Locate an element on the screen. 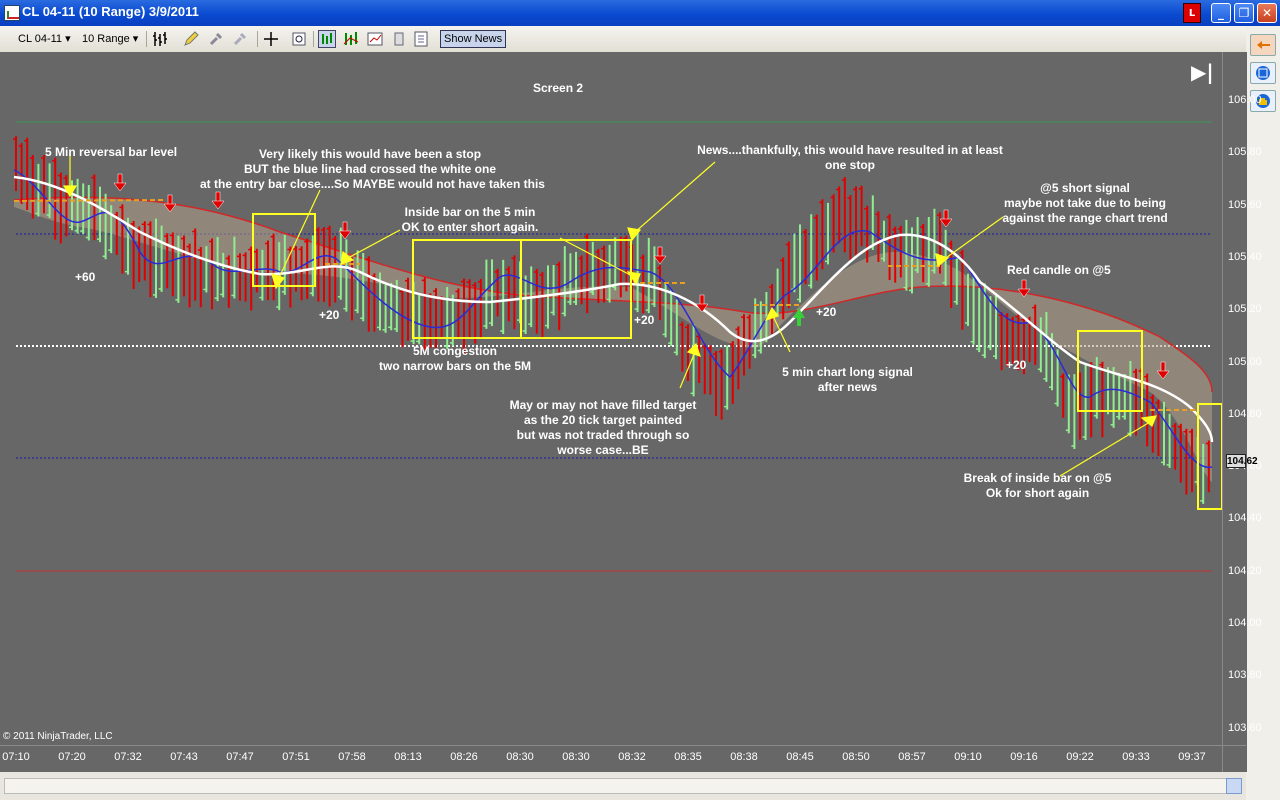 This screenshot has height=800, width=1280. scrollbar-thumb is located at coordinates (1234, 786).